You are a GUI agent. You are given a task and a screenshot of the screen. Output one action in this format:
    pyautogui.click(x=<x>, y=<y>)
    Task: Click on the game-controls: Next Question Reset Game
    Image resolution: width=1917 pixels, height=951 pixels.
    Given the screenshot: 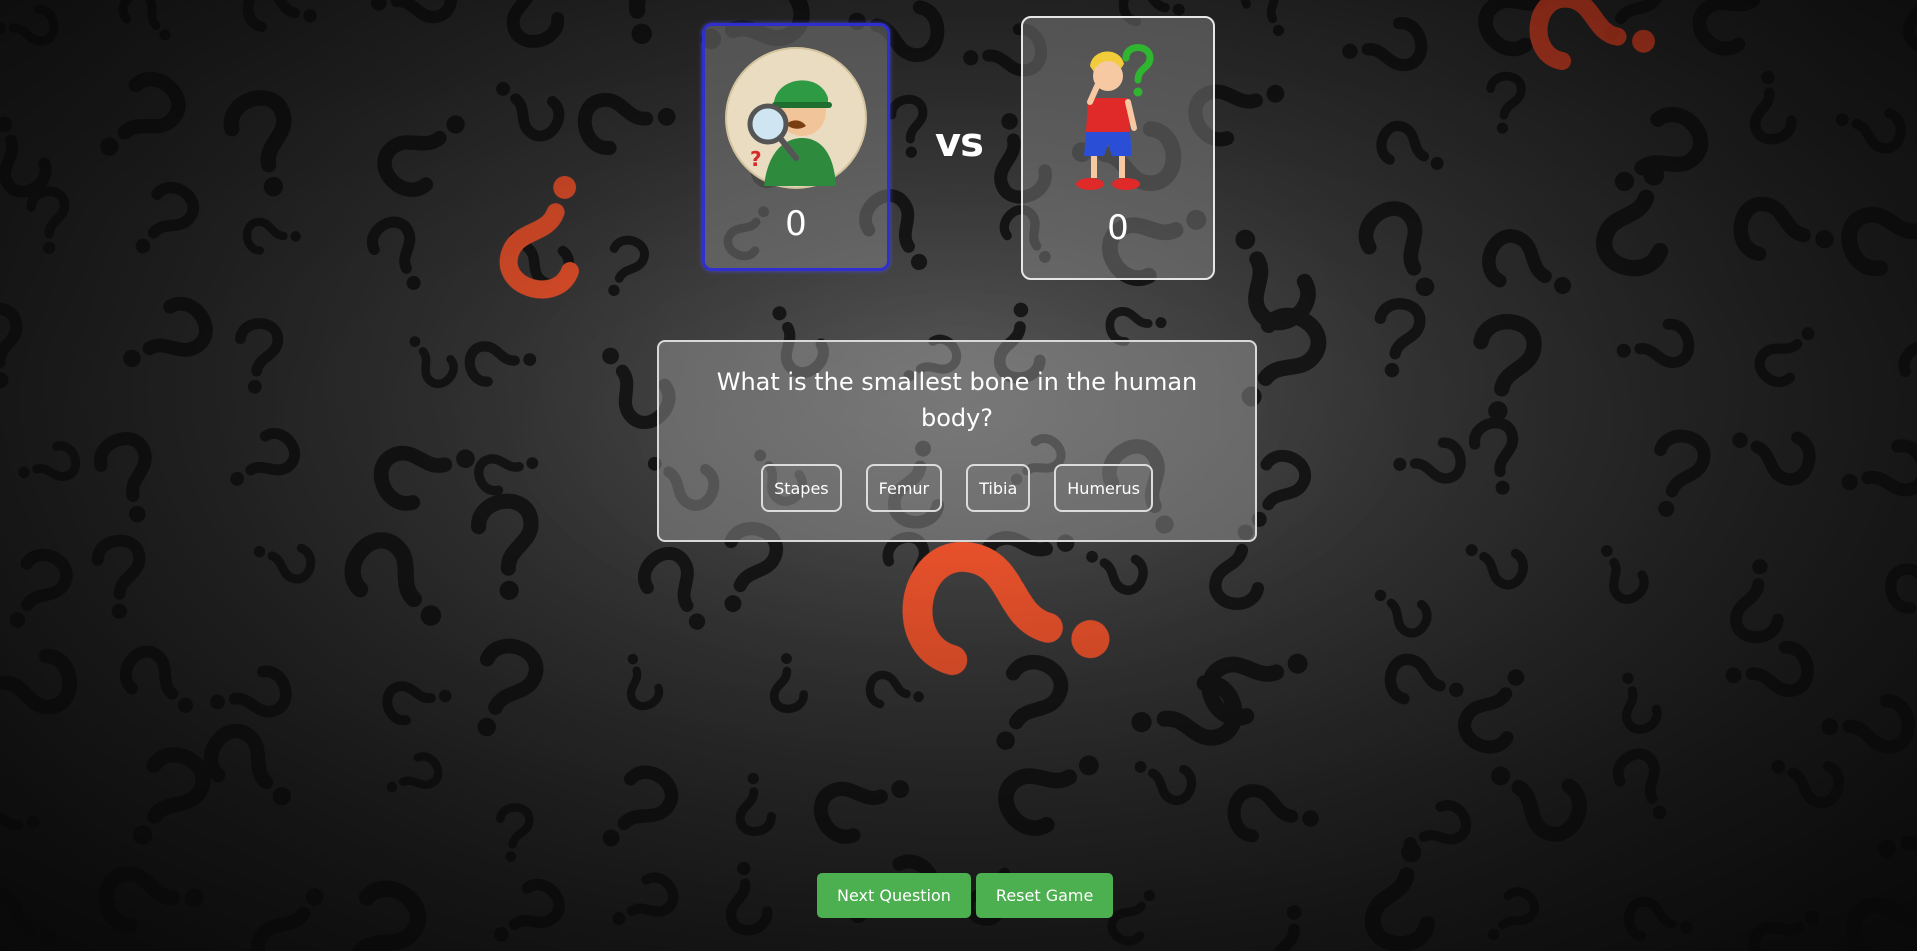 What is the action you would take?
    pyautogui.click(x=965, y=895)
    